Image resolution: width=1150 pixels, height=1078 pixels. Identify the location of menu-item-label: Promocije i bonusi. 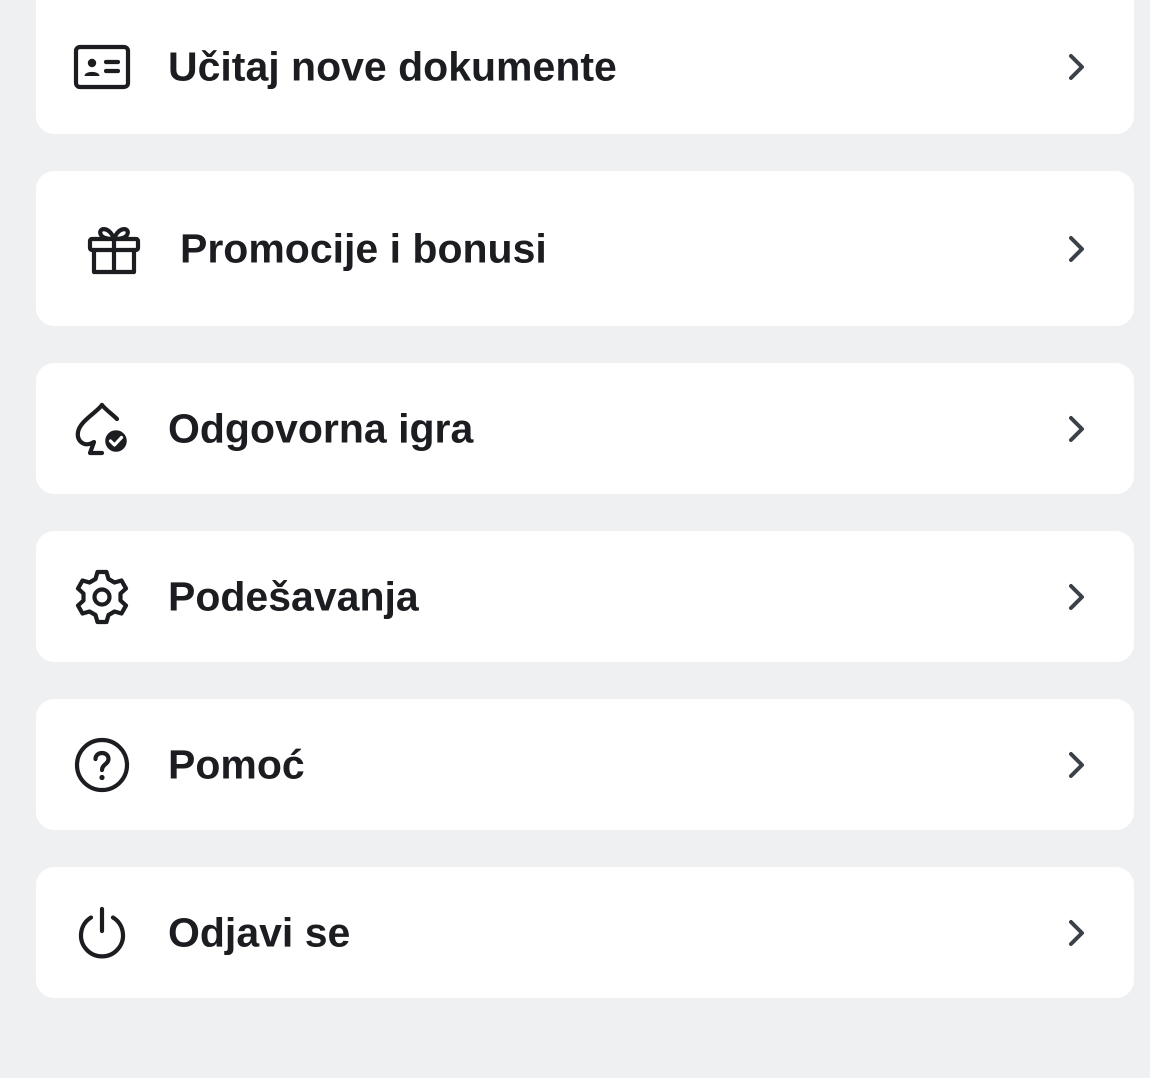
(363, 248).